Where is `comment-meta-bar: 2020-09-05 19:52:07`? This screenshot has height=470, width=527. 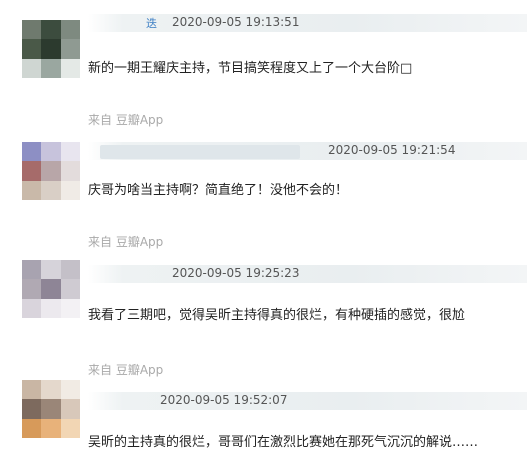 comment-meta-bar: 2020-09-05 19:52:07 is located at coordinates (307, 401).